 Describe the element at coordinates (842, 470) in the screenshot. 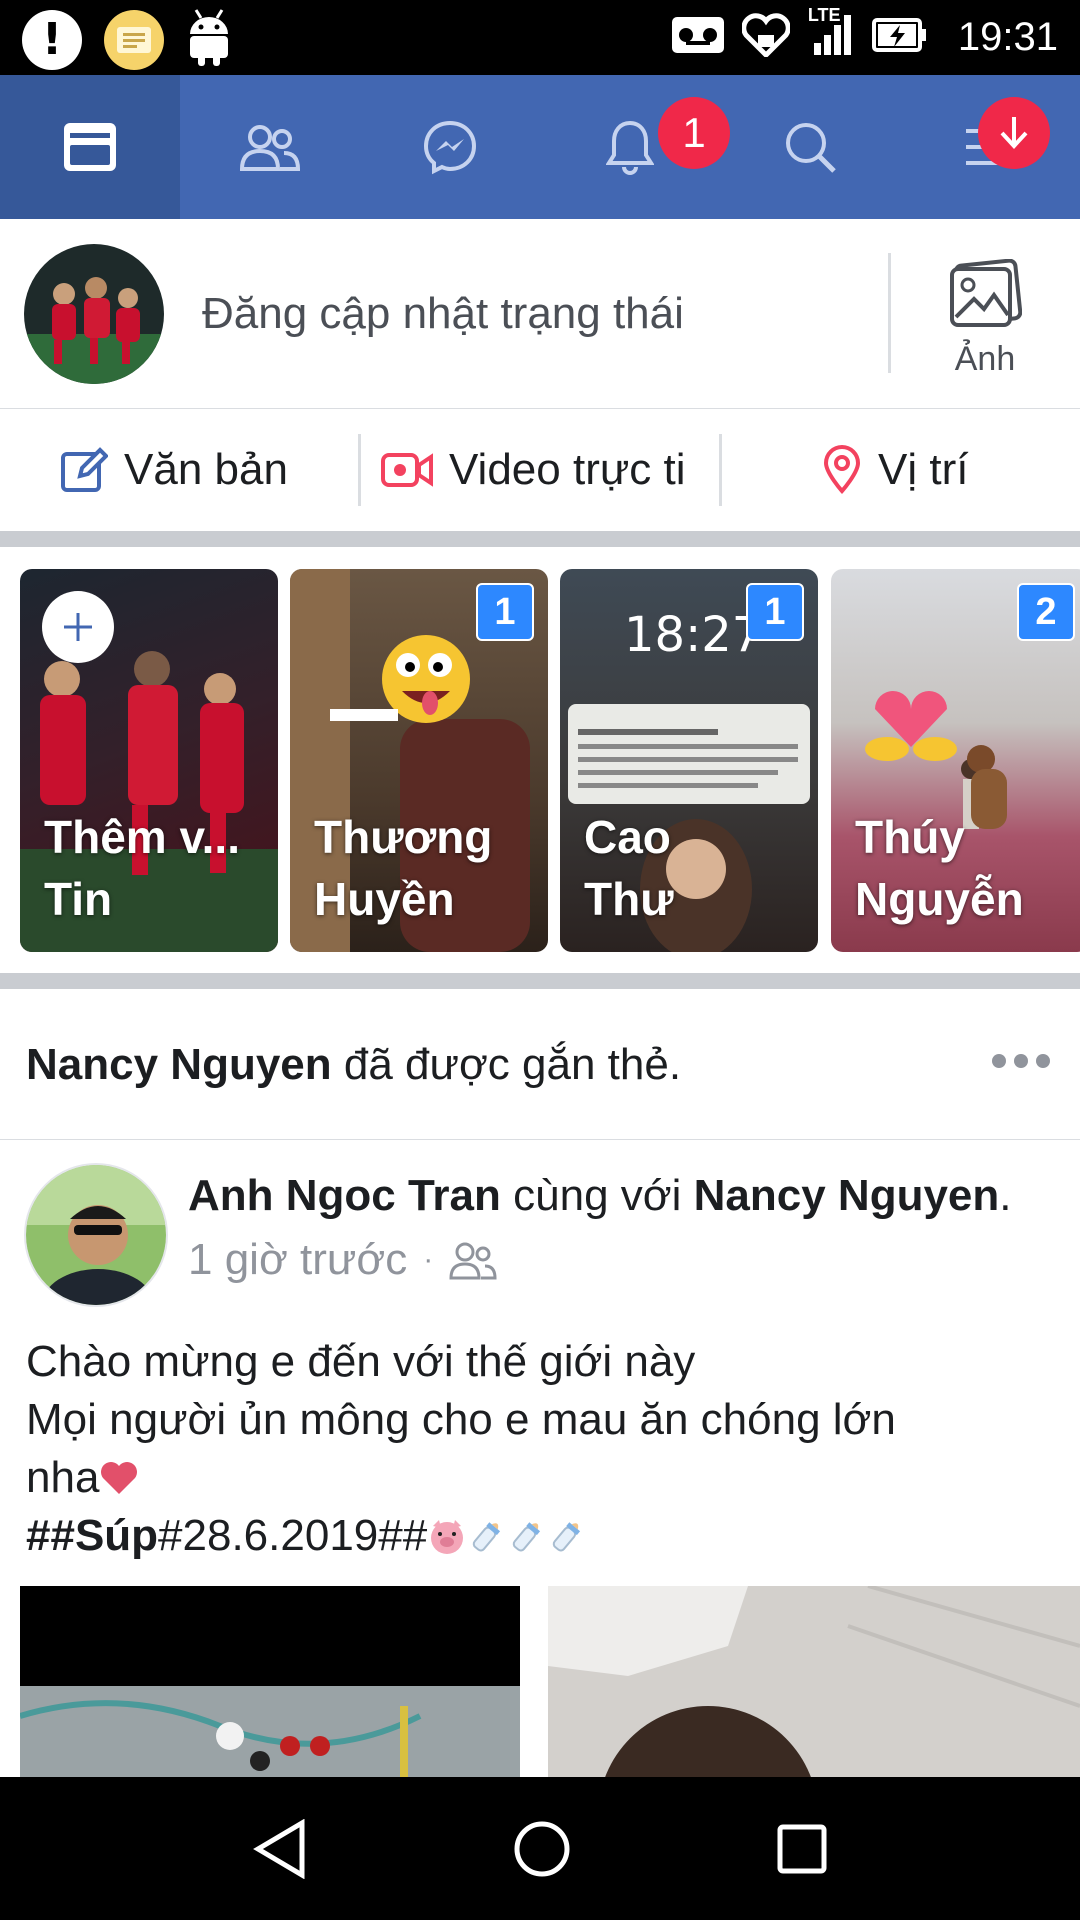

I see `location-pin-icon` at that location.